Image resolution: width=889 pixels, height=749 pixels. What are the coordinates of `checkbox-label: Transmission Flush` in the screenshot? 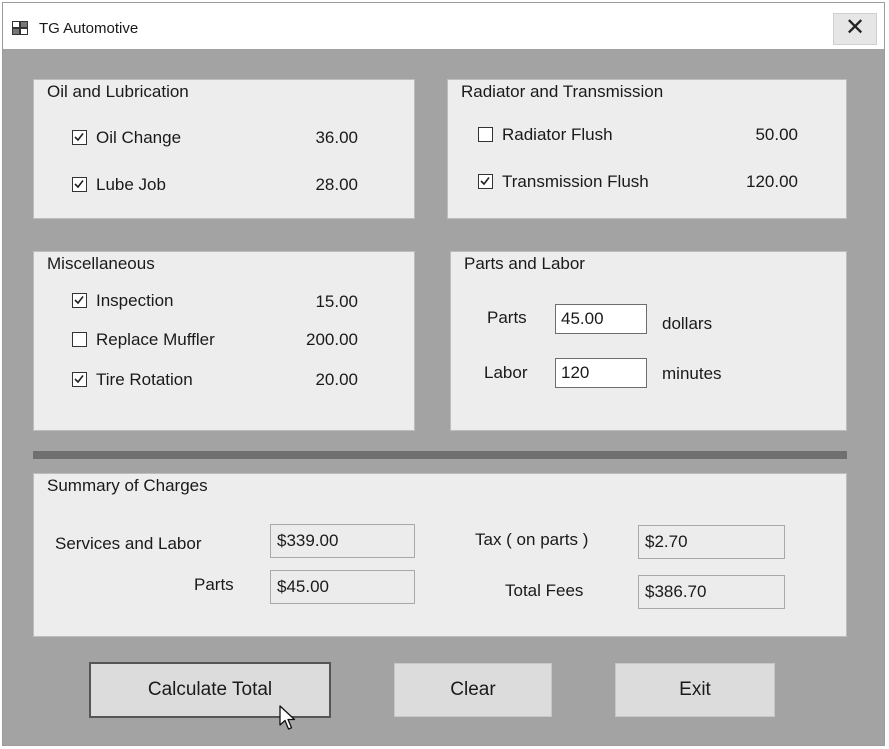 It's located at (575, 181).